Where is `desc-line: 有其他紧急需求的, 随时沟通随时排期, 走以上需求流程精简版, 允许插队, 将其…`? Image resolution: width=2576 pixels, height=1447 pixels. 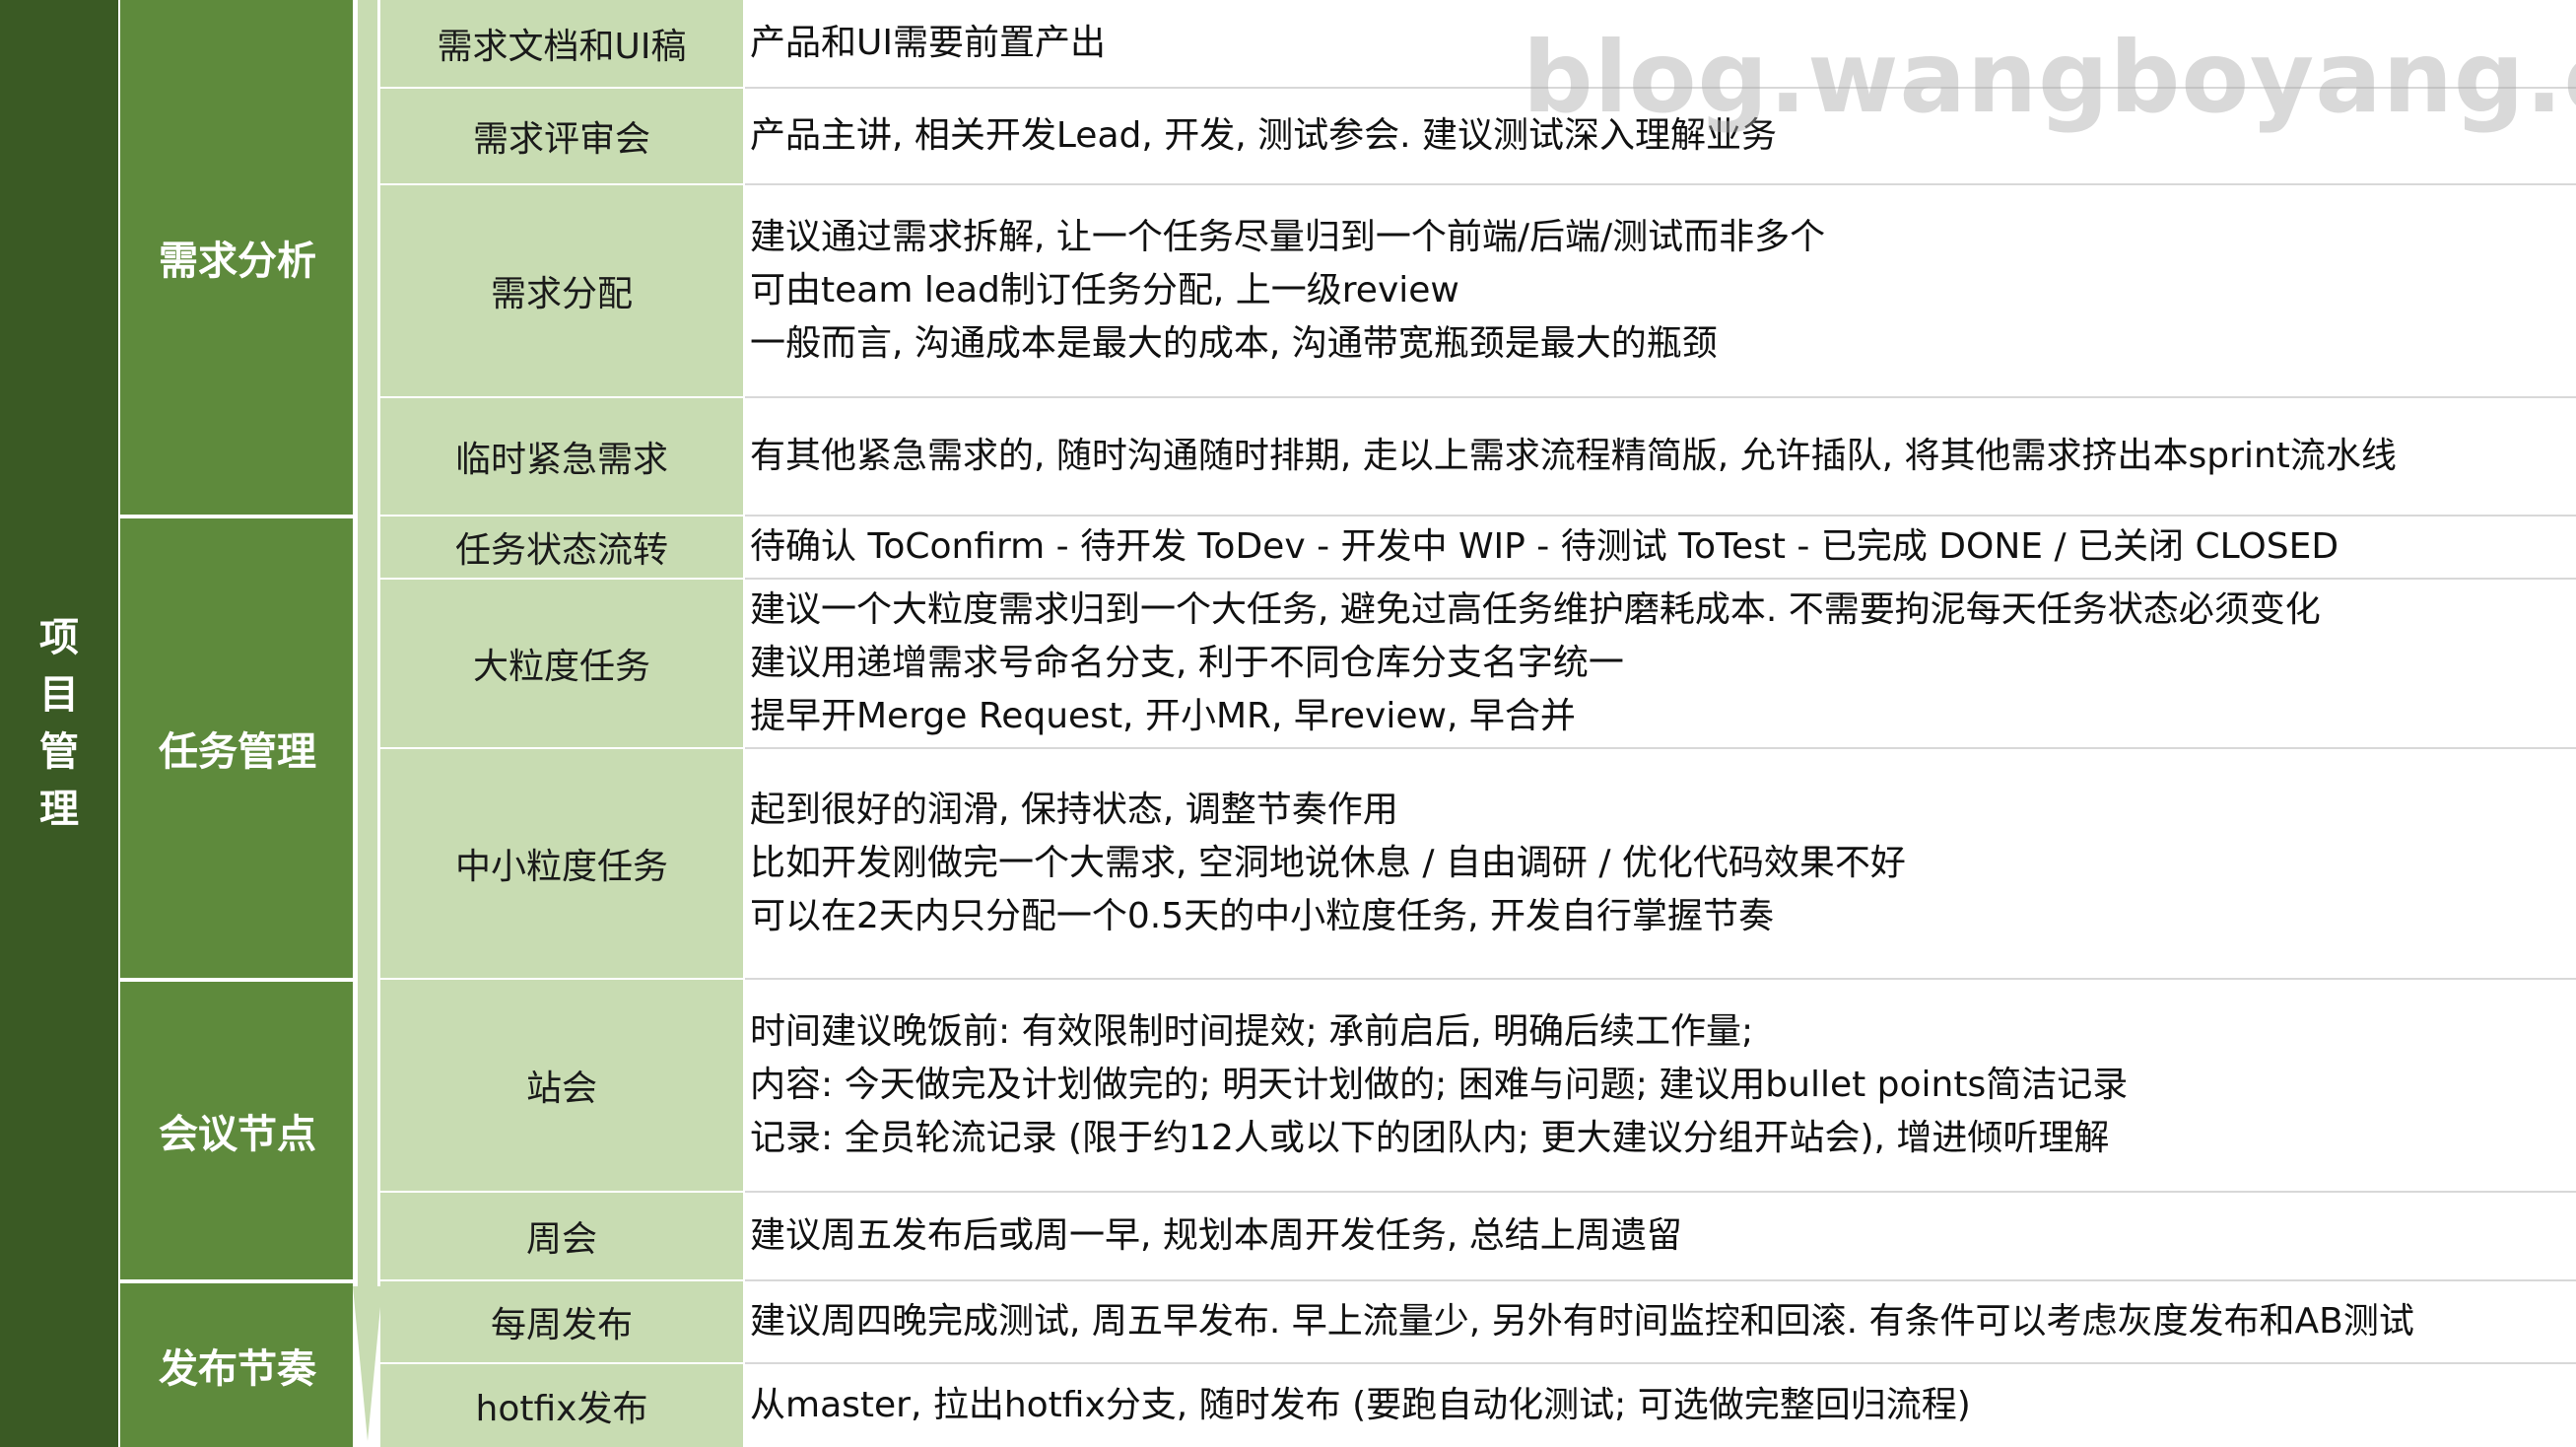 desc-line: 有其他紧急需求的, 随时沟通随时排期, 走以上需求流程精简版, 允许插队, 将其… is located at coordinates (1573, 456).